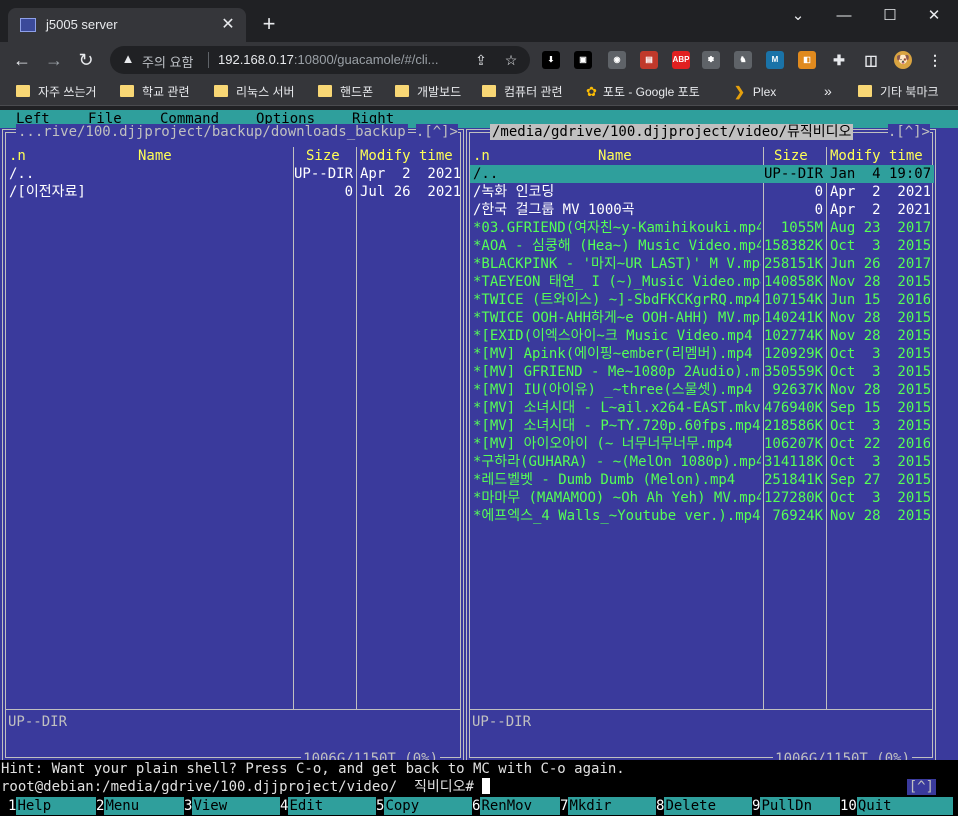 The width and height of the screenshot is (958, 816). I want to click on f6-renmov-key: 6RenMov, so click(516, 806).